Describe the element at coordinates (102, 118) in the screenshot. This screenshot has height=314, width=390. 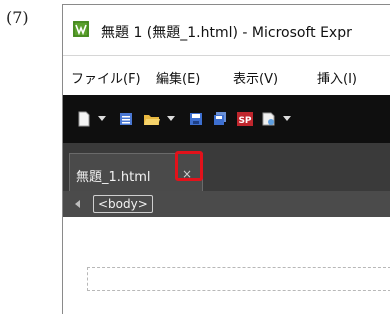
I see `new-page-dropdown-arrow-icon` at that location.